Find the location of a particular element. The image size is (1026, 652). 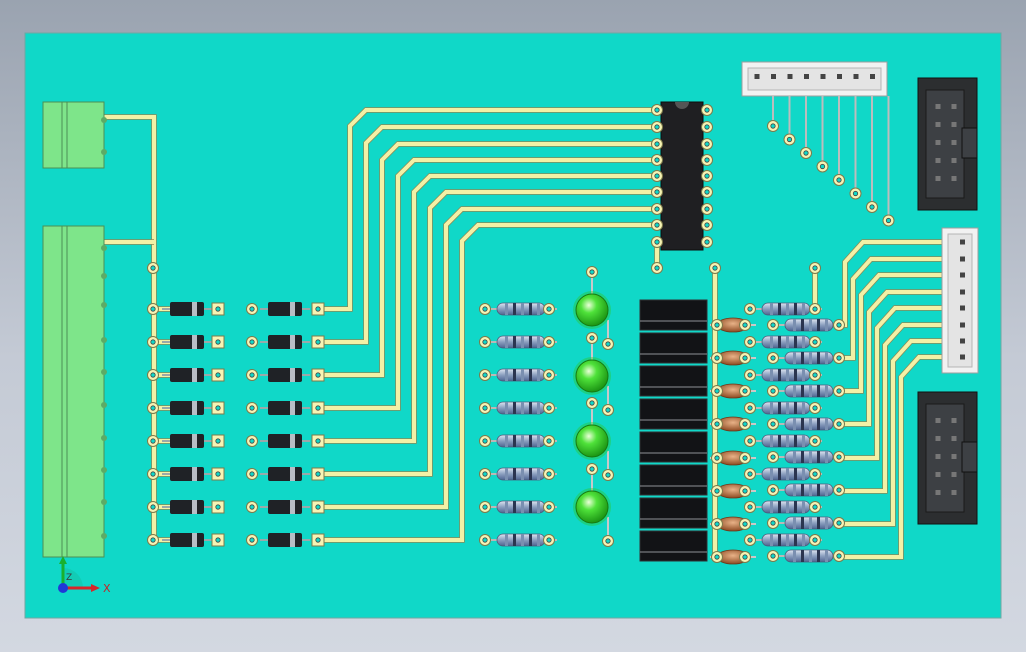

ic-body is located at coordinates (682, 176).